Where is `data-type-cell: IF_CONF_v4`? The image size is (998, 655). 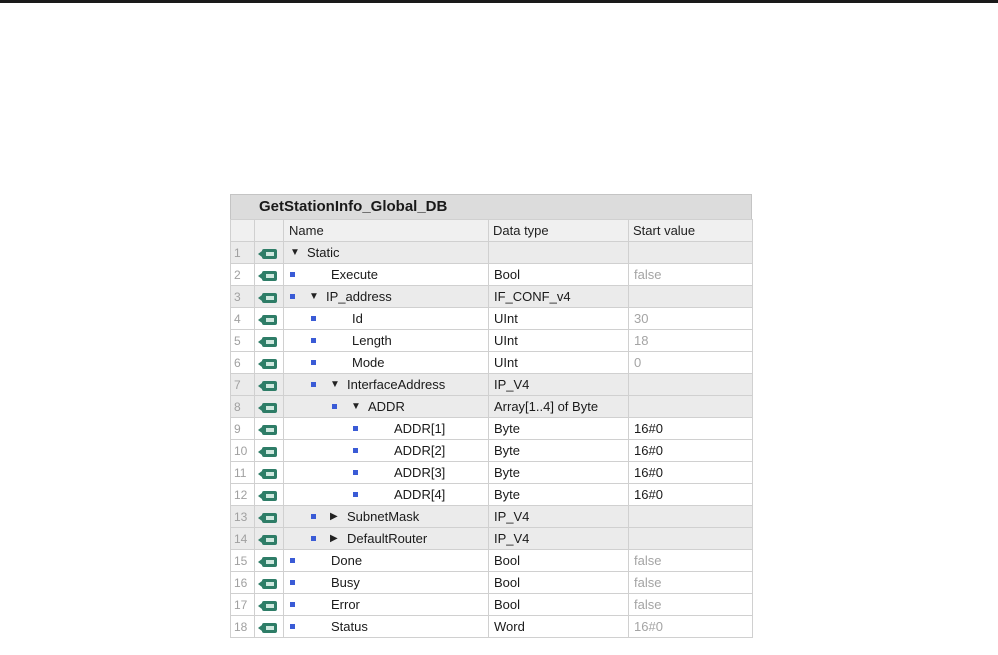 data-type-cell: IF_CONF_v4 is located at coordinates (558, 296).